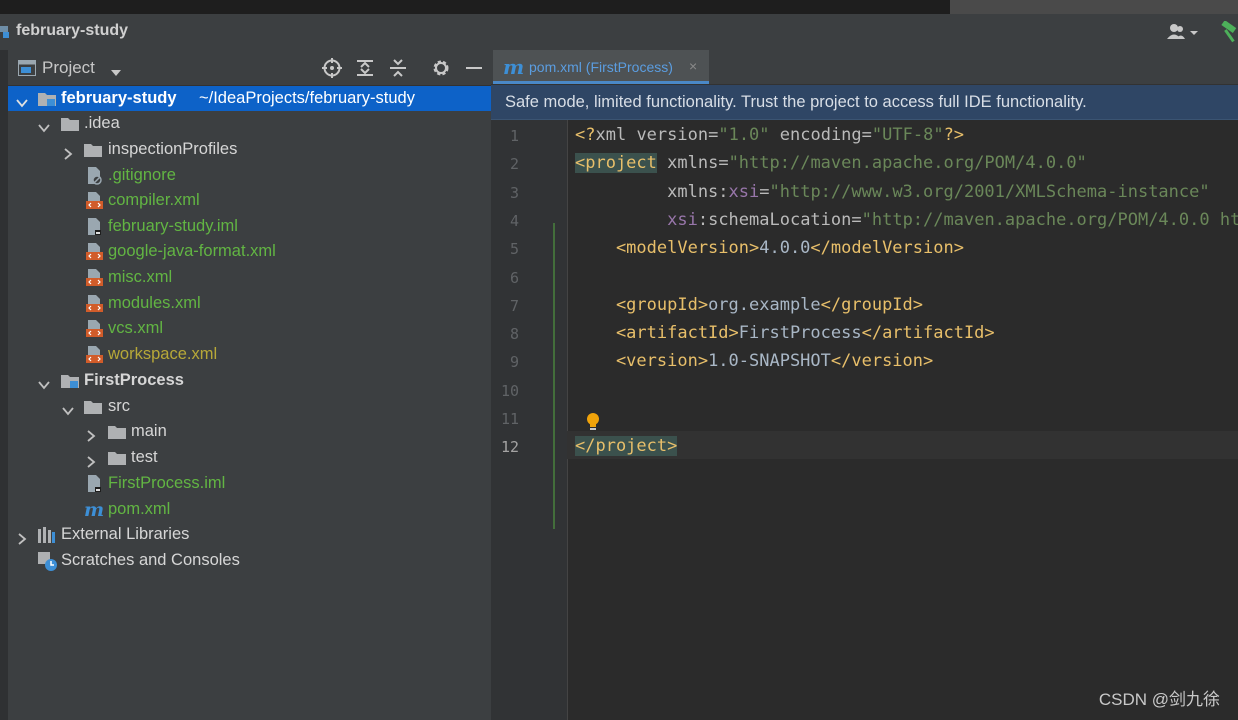  Describe the element at coordinates (514, 164) in the screenshot. I see `line-number: 2` at that location.